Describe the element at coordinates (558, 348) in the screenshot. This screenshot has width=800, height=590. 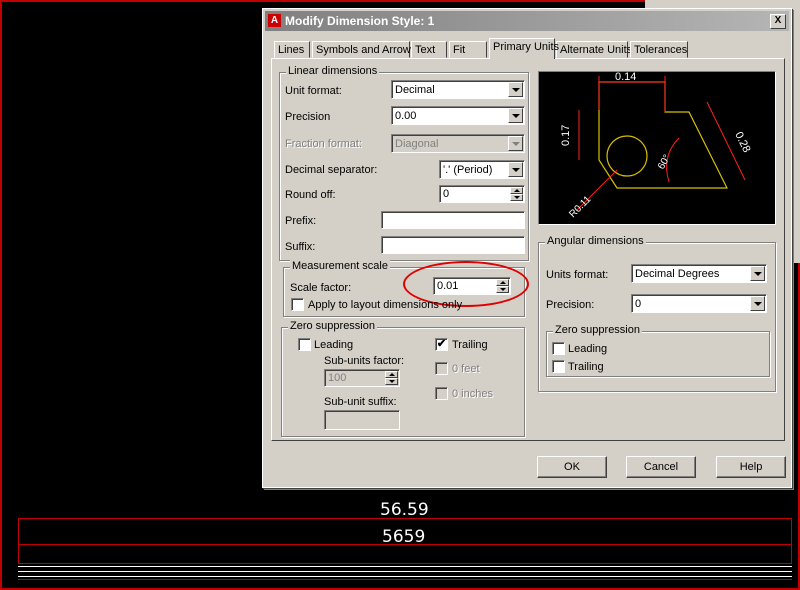
I see `angular-leading-checkbox` at that location.